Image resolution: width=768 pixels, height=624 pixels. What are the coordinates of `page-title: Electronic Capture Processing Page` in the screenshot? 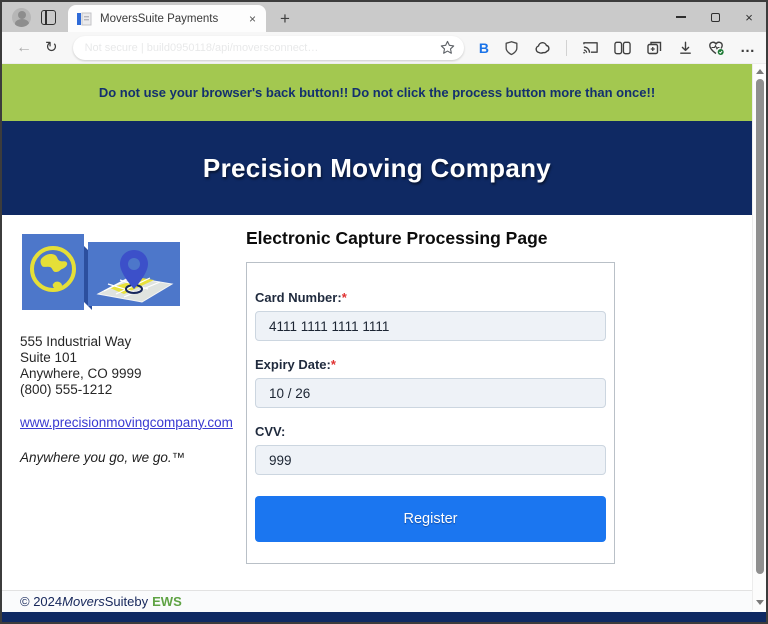 It's located at (397, 238).